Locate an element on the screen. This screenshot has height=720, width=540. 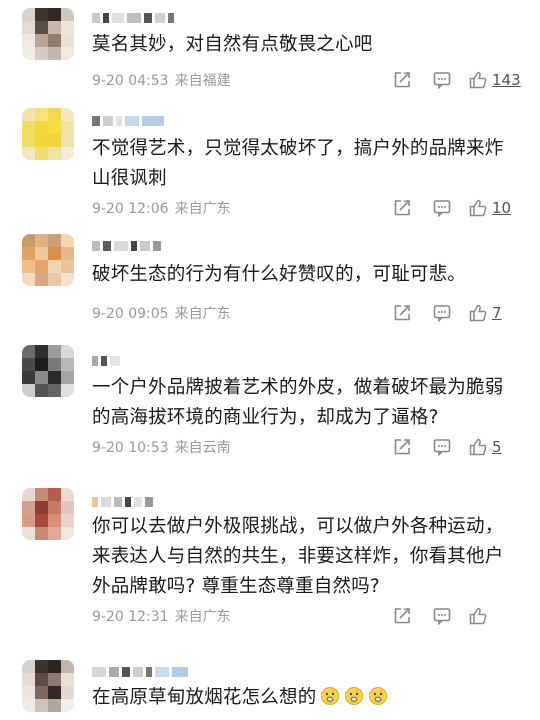
comment-text-content: 在高原草甸放烟花怎么想的 is located at coordinates (204, 697).